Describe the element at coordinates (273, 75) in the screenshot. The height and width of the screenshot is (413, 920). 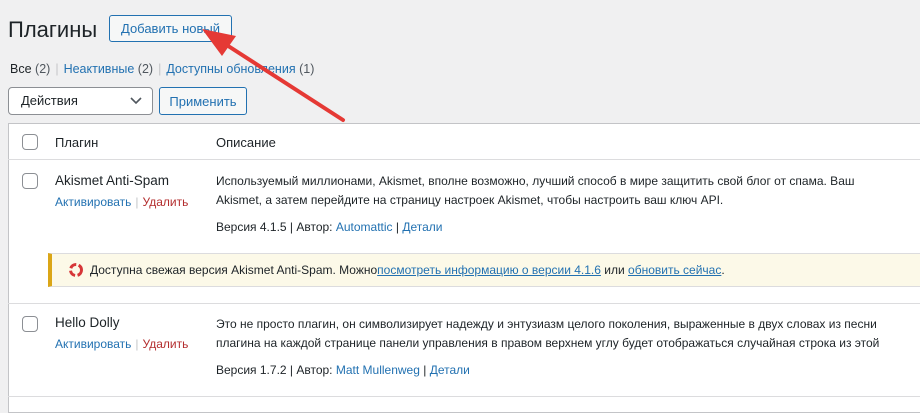
I see `annotation-arrow-icon` at that location.